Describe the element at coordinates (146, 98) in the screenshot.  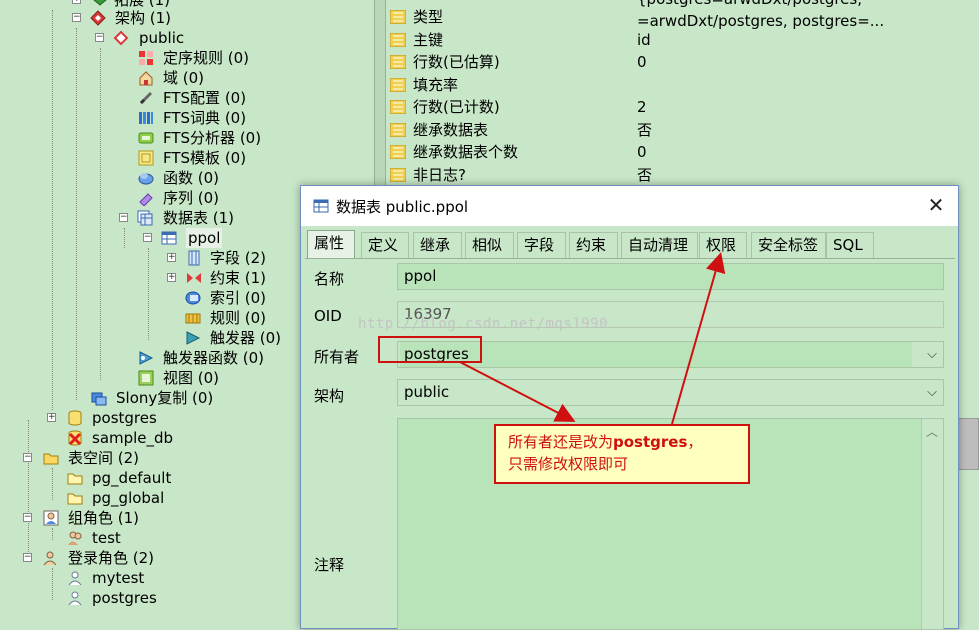
I see `fts-config-icon` at that location.